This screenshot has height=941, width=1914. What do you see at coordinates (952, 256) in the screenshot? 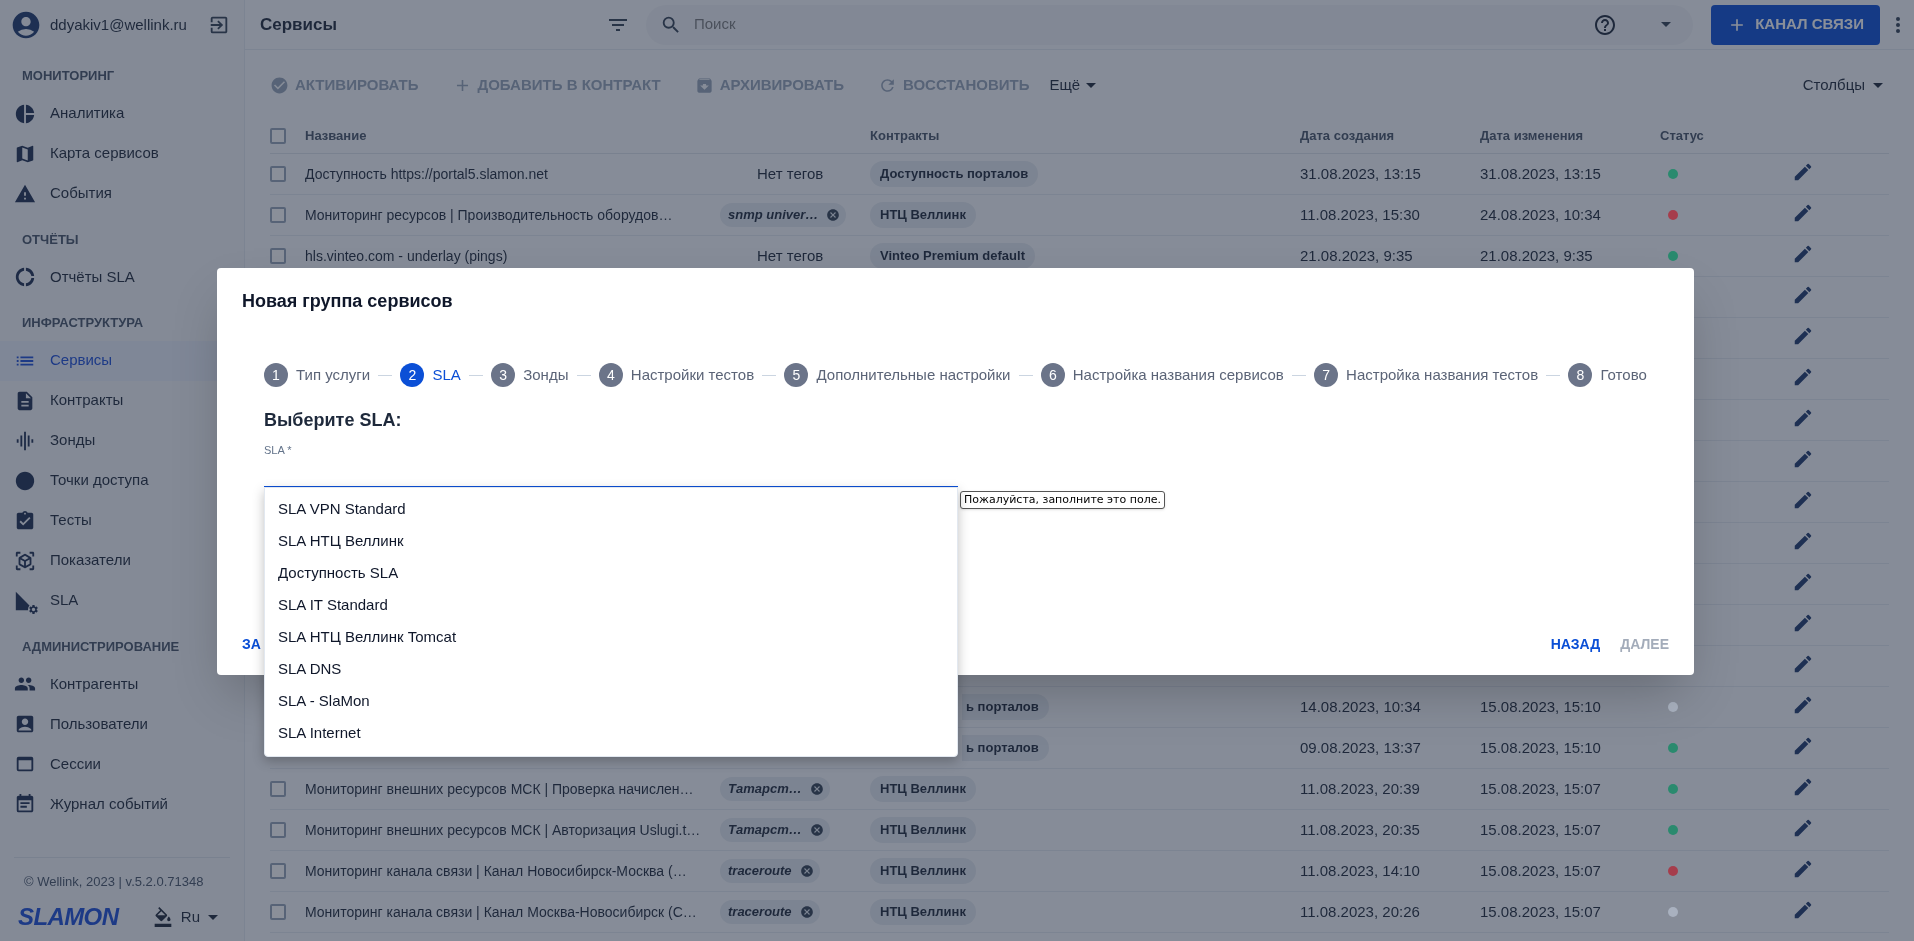
I see `contract-chip: Vinteo Premium default` at bounding box center [952, 256].